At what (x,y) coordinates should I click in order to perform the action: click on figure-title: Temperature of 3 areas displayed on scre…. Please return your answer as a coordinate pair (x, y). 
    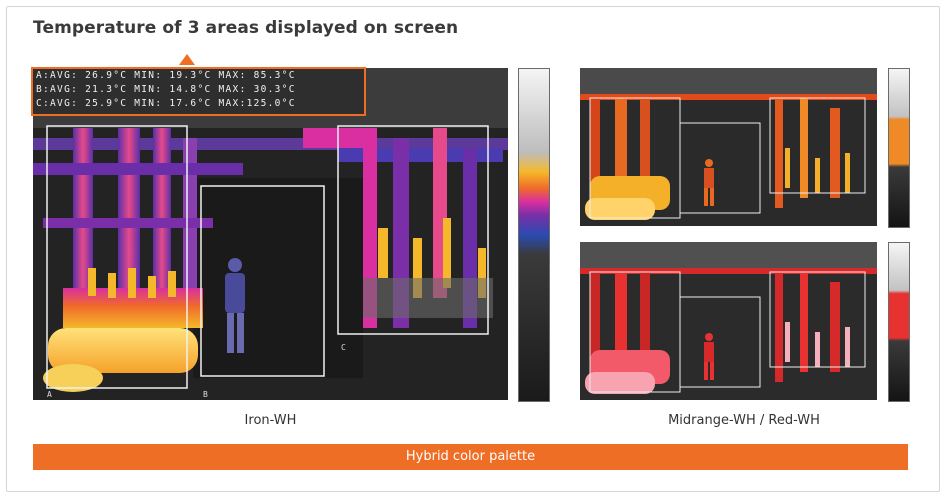
    Looking at the image, I should click on (246, 28).